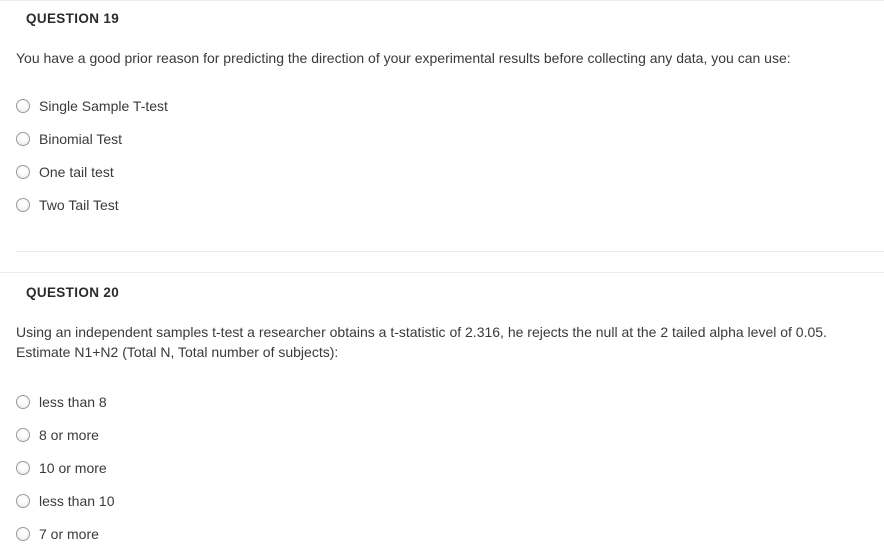 The width and height of the screenshot is (884, 559). I want to click on option-row: Single Sample T-test, so click(92, 105).